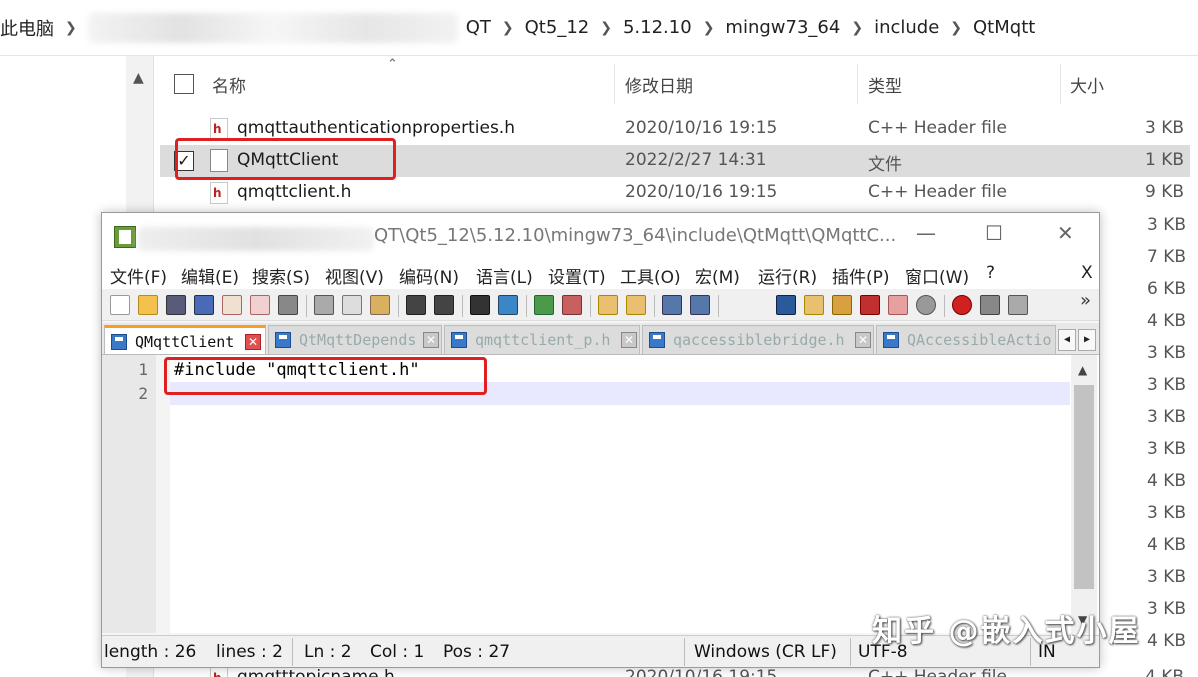 This screenshot has height=677, width=1198. What do you see at coordinates (392, 64) in the screenshot?
I see `sort-ascending-icon: ⌃` at bounding box center [392, 64].